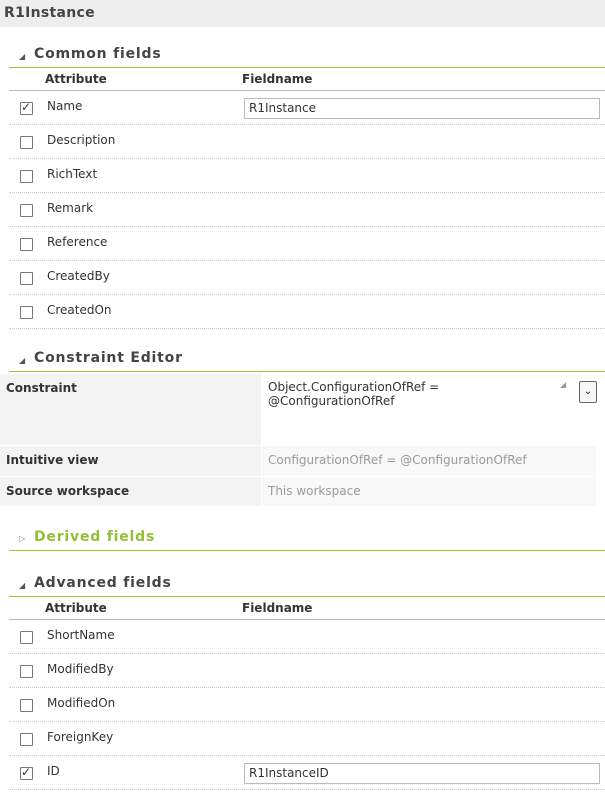 Image resolution: width=605 pixels, height=796 pixels. What do you see at coordinates (307, 585) in the screenshot?
I see `section-advanced-fields: ◢ Advanced fields` at bounding box center [307, 585].